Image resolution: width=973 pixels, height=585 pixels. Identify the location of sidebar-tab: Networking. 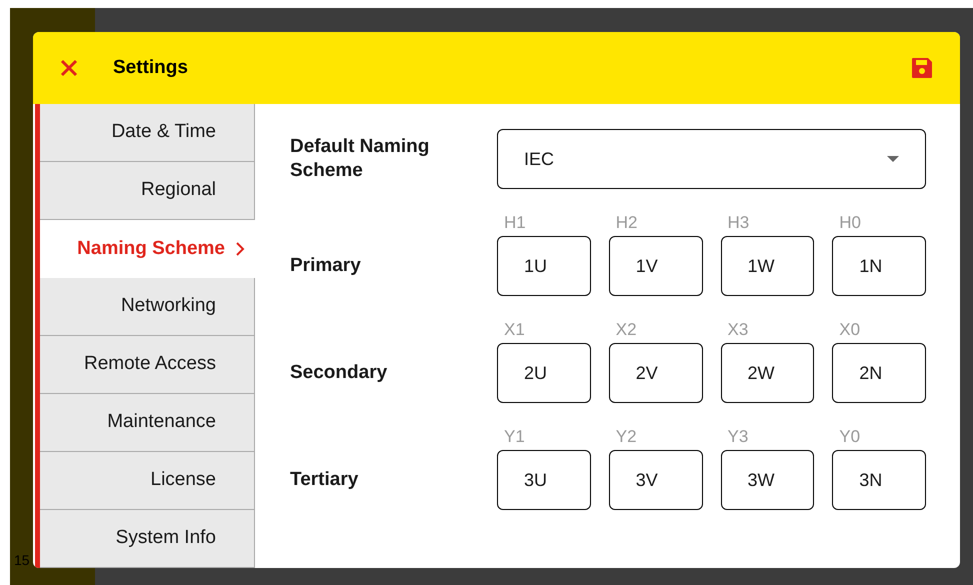
(147, 307).